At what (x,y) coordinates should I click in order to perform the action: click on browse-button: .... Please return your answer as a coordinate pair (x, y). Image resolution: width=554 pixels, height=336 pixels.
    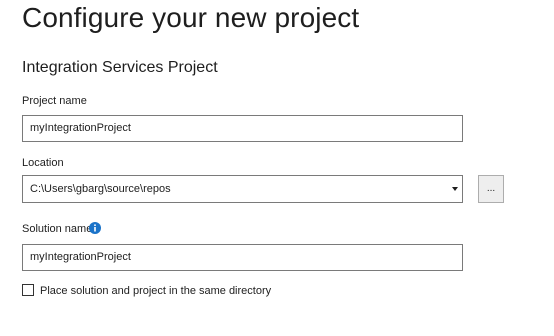
    Looking at the image, I should click on (491, 189).